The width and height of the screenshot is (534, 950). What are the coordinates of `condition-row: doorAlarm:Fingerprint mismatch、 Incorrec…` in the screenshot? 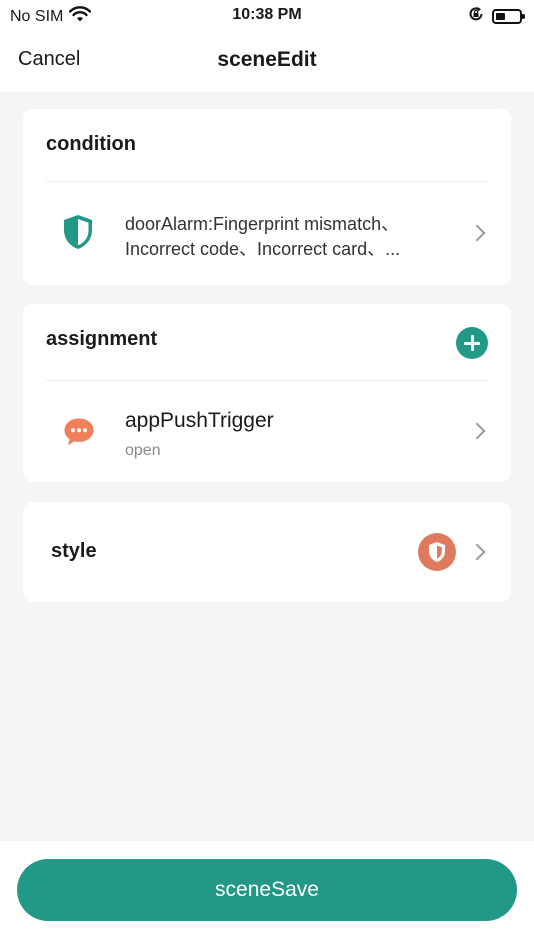 It's located at (267, 233).